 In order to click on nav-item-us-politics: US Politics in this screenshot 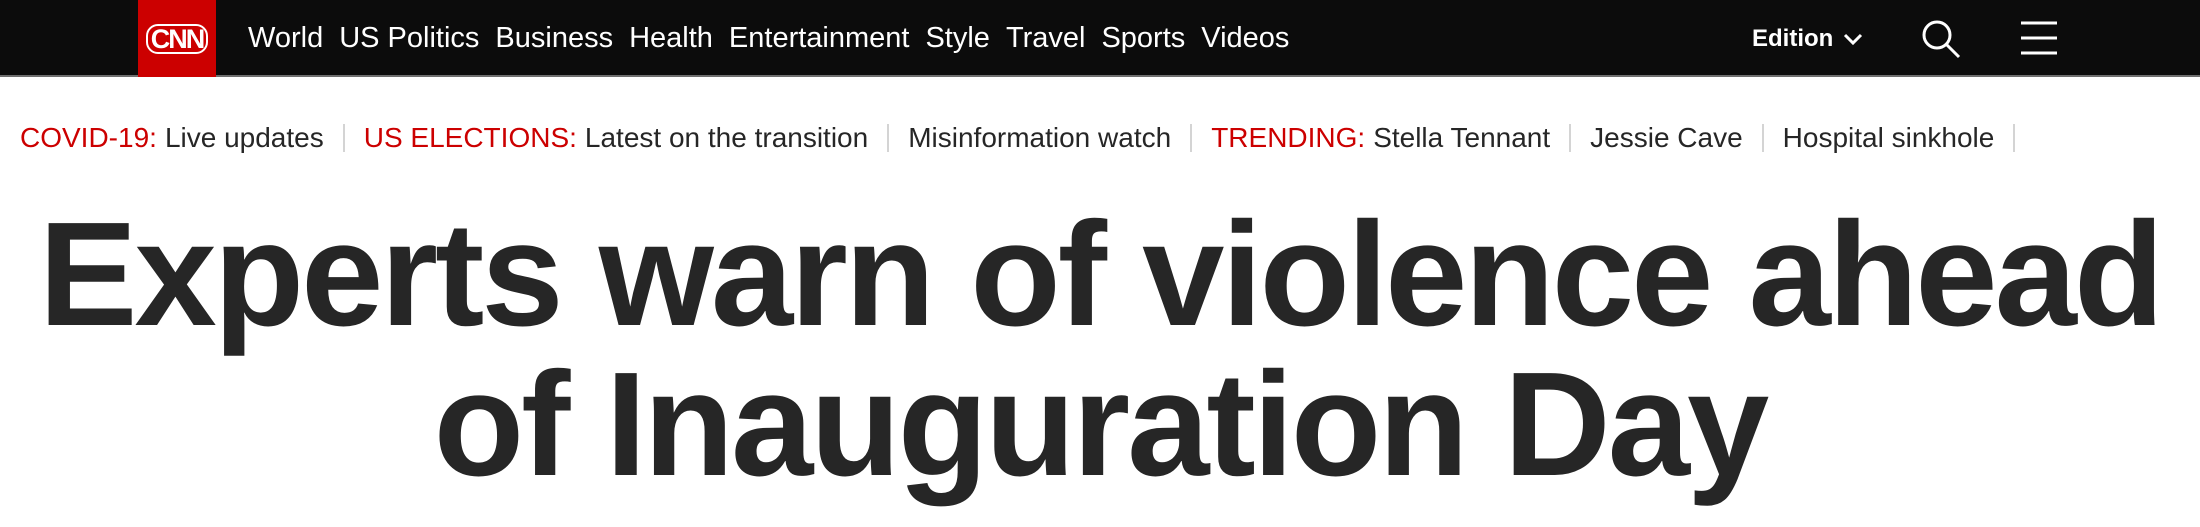, I will do `click(409, 38)`.